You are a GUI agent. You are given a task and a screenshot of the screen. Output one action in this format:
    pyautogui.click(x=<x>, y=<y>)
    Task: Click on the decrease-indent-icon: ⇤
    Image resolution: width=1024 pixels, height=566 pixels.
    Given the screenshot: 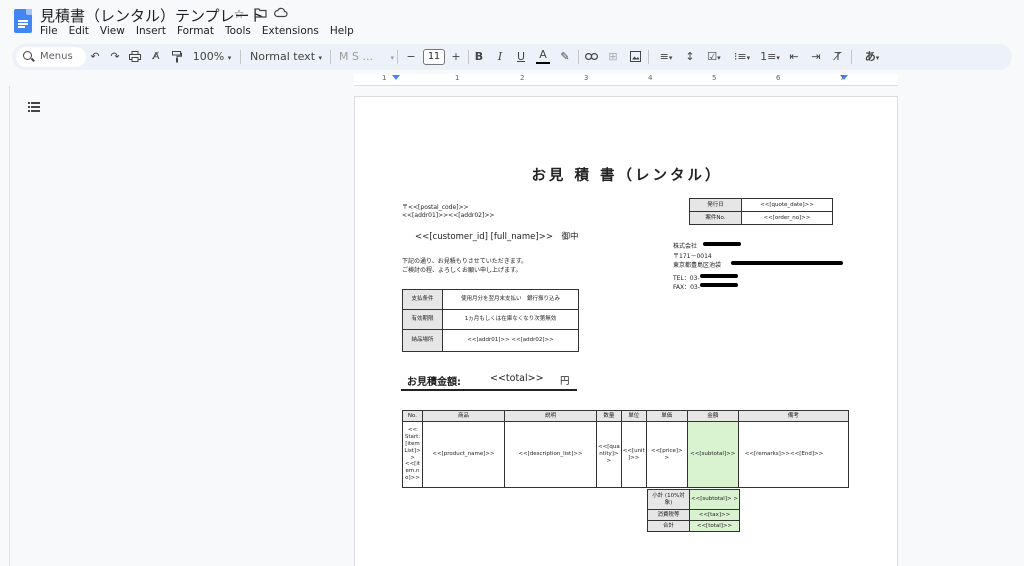 What is the action you would take?
    pyautogui.click(x=794, y=57)
    